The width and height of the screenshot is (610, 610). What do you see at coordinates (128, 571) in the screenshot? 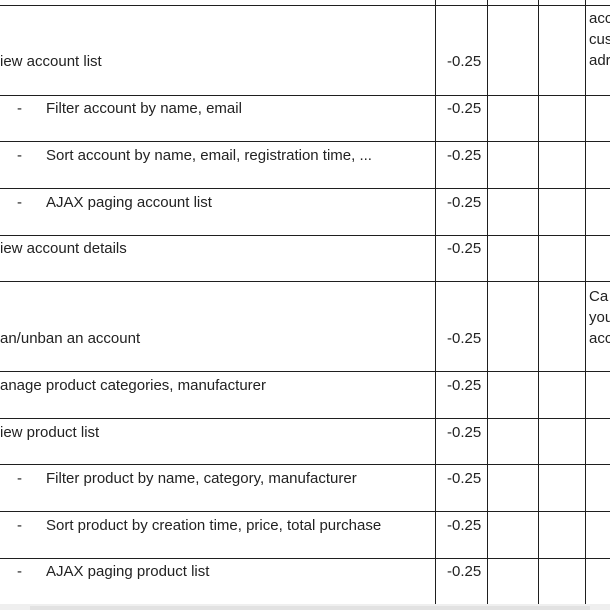
I see `requirement-text: AJAX paging product list` at bounding box center [128, 571].